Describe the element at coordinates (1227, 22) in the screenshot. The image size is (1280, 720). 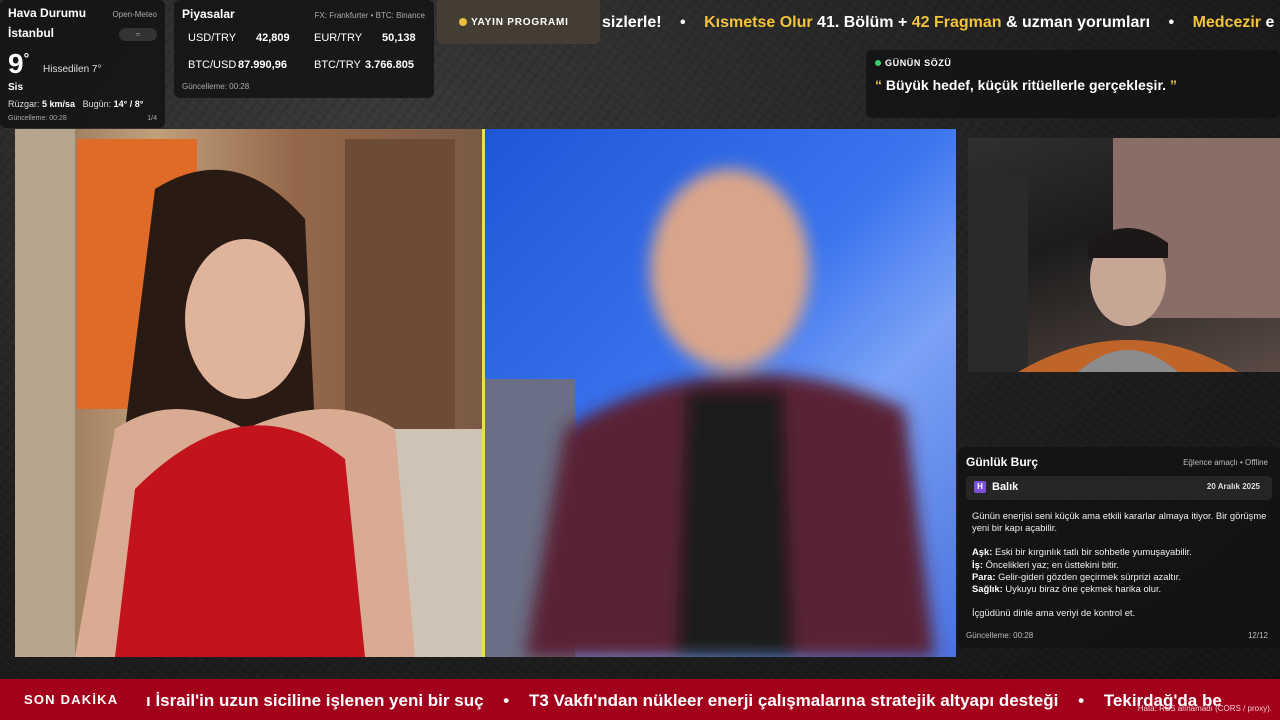
I see `ticker-highlight: Medcezir` at that location.